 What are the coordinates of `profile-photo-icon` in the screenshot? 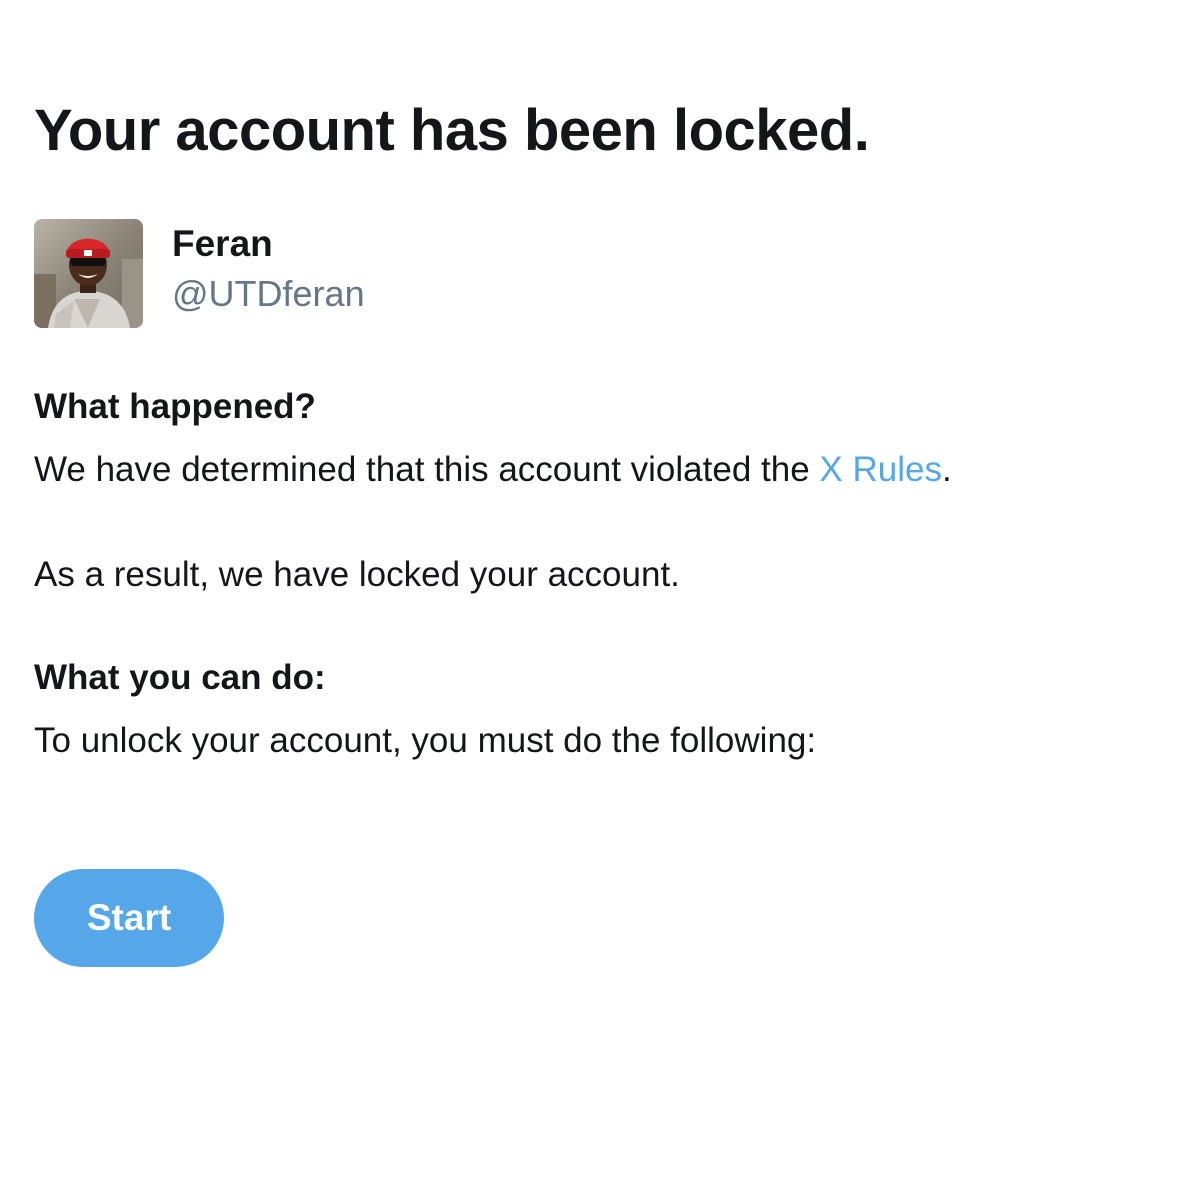 It's located at (88, 273).